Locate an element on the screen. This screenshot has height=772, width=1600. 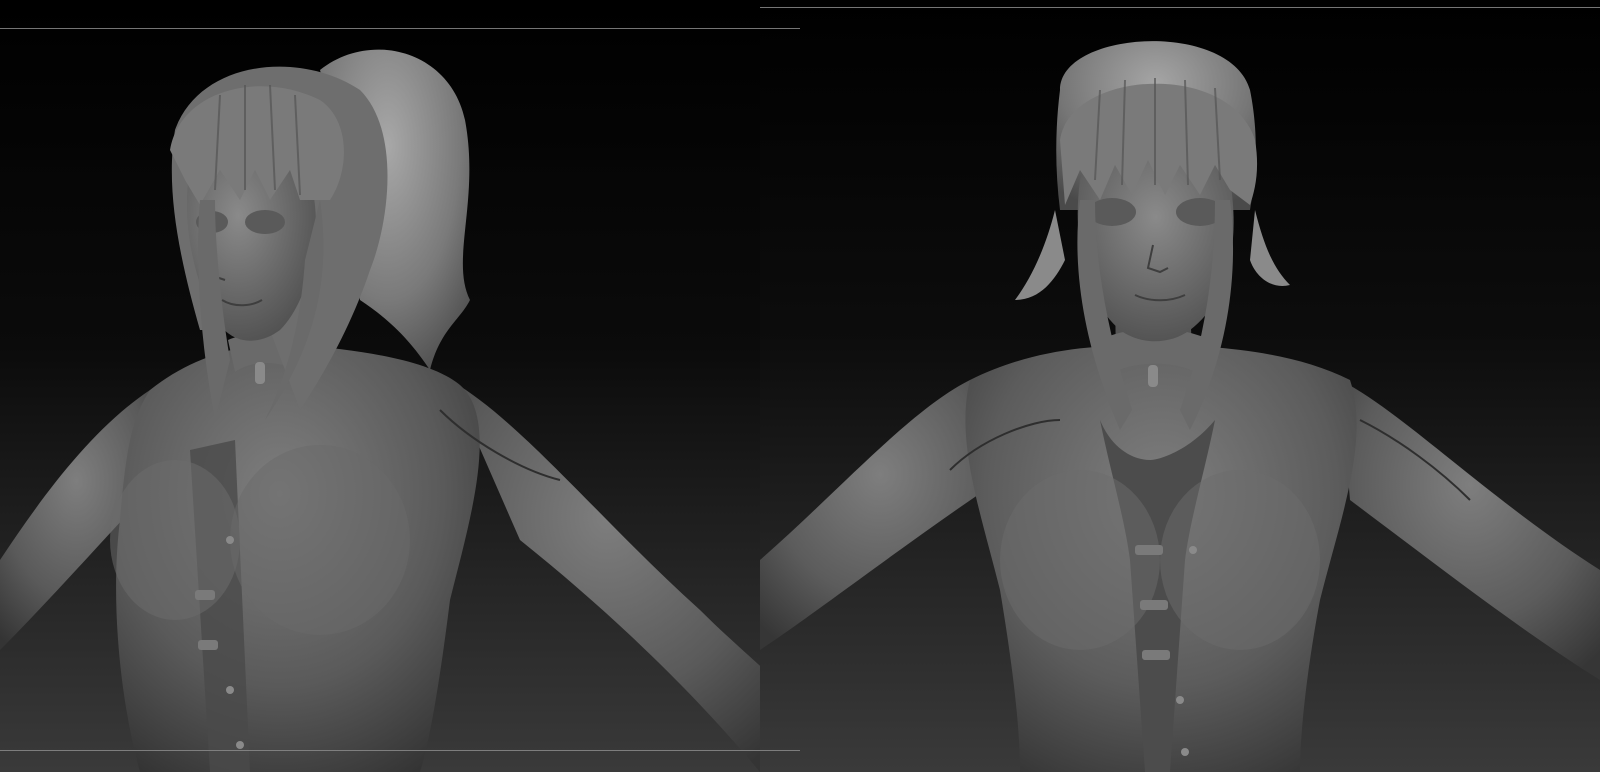
viewport-frame-line-bottom-left is located at coordinates (400, 750).